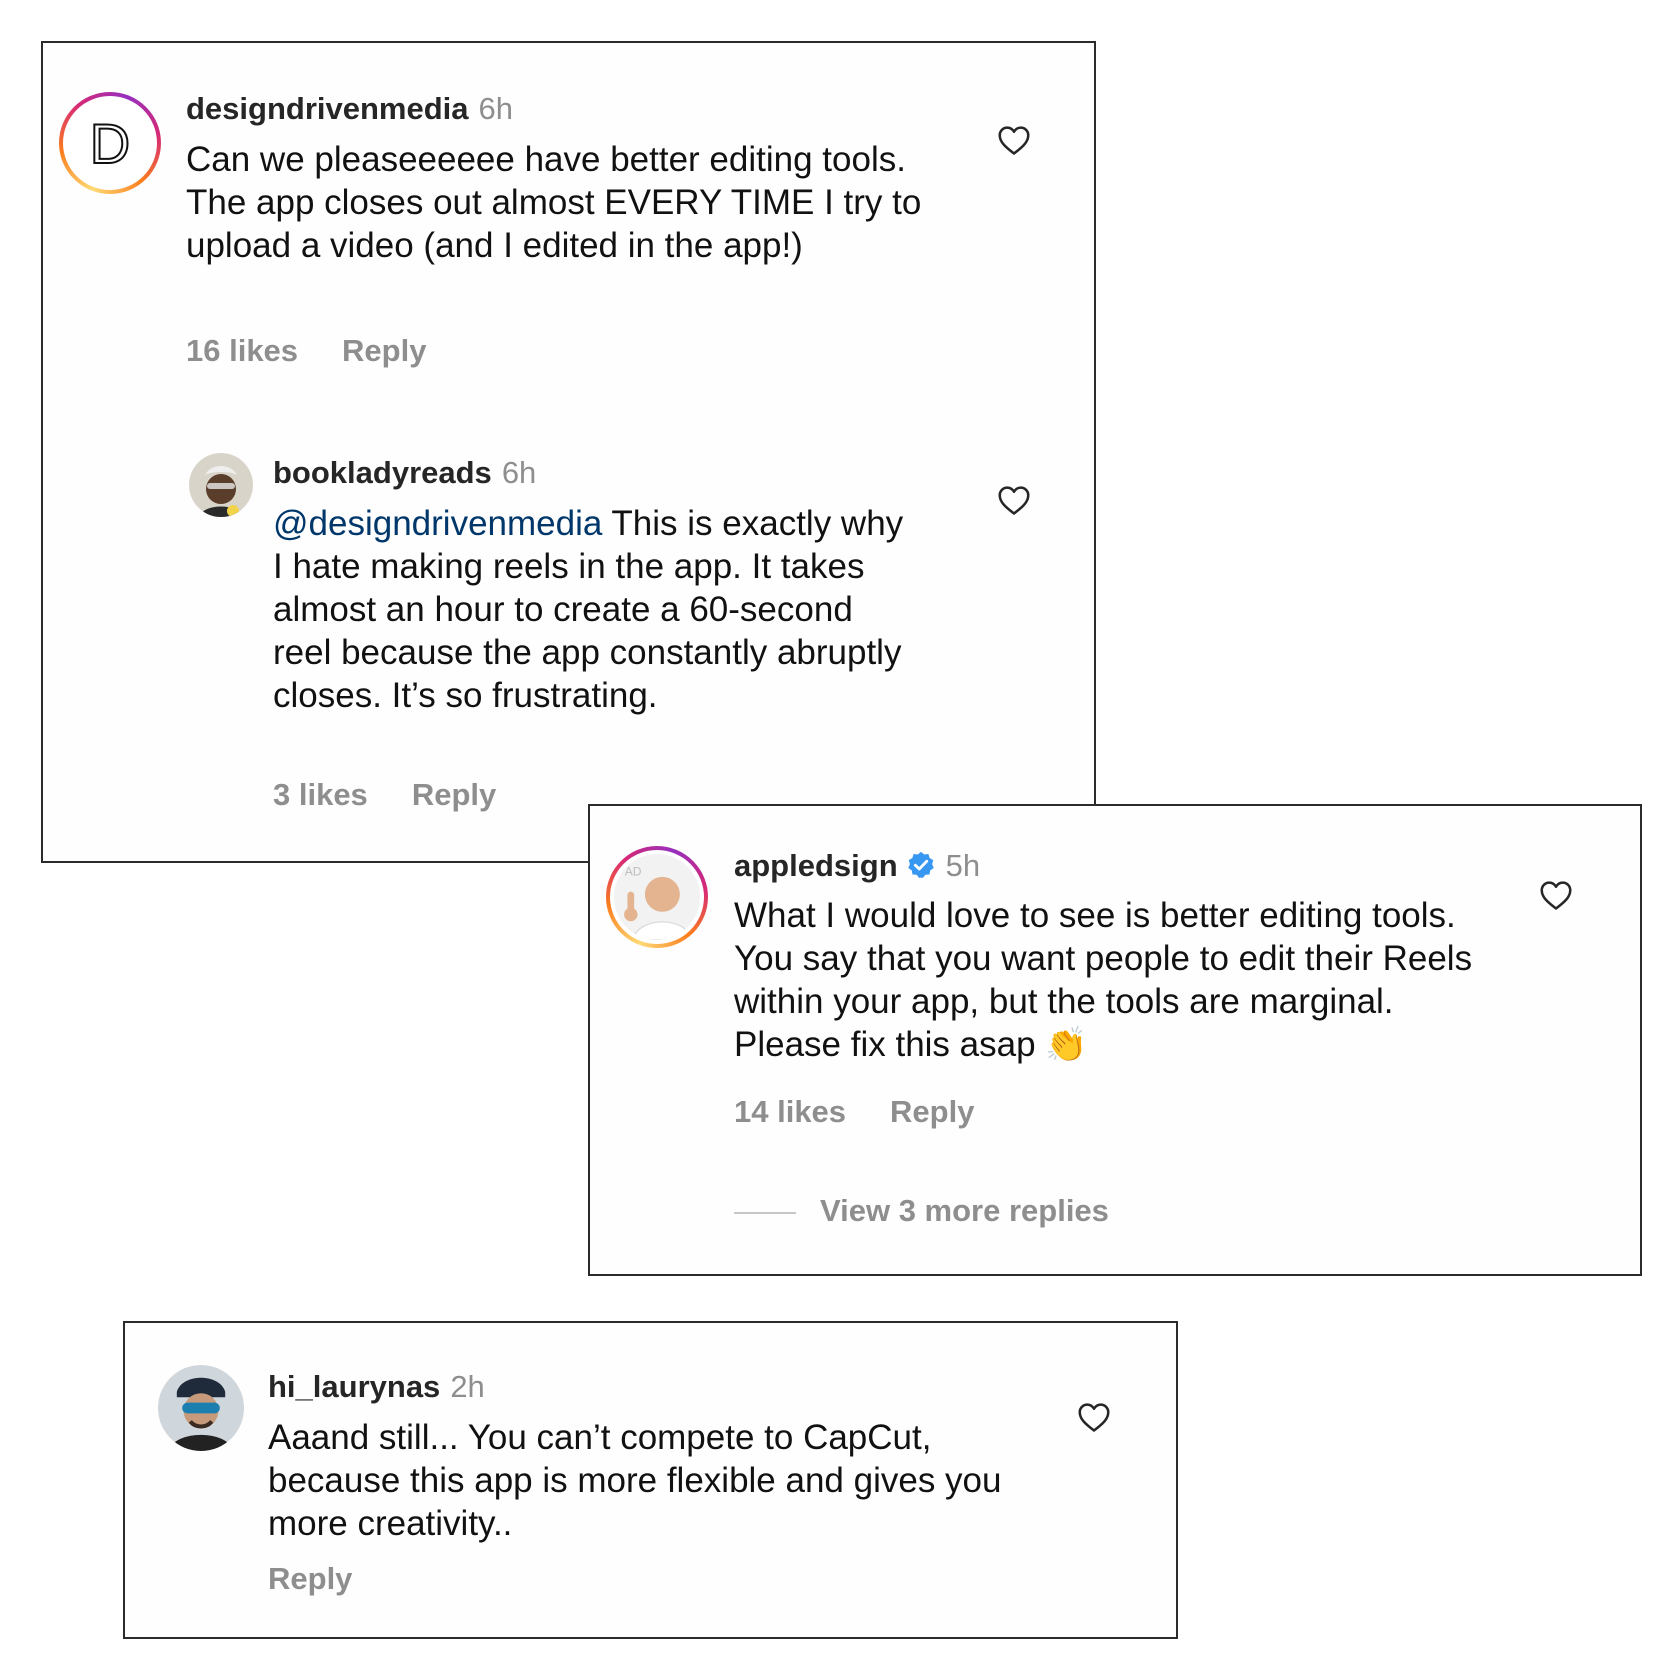  What do you see at coordinates (964, 1210) in the screenshot?
I see `view-more-label: View 3 more replies` at bounding box center [964, 1210].